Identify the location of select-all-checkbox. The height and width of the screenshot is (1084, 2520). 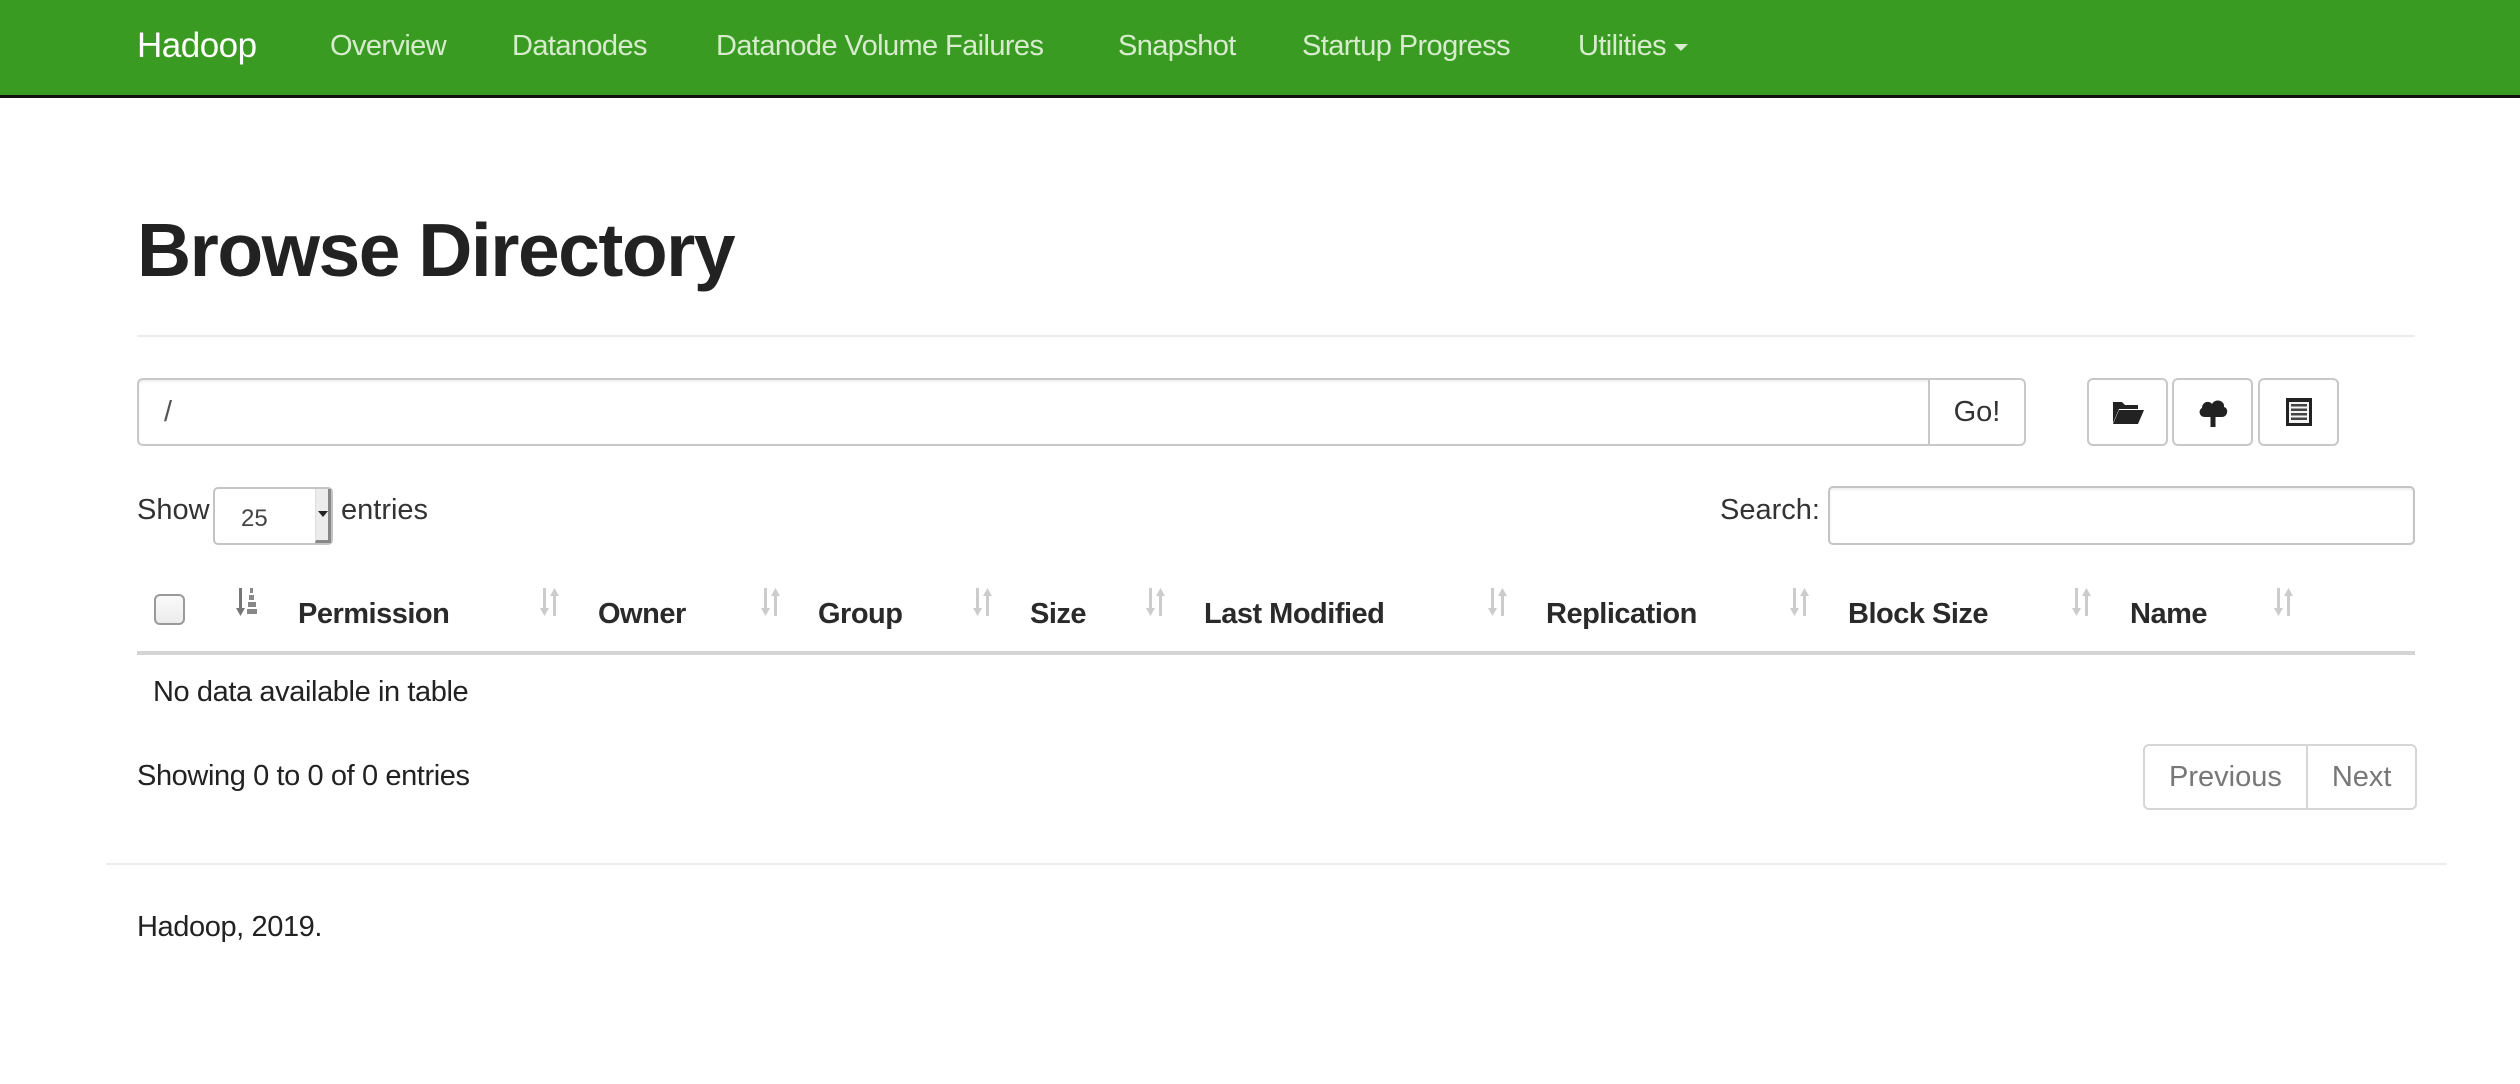
(169, 609).